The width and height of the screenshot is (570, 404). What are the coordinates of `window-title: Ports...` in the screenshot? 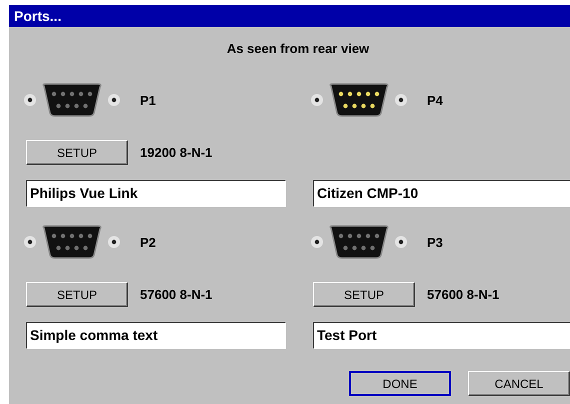 It's located at (289, 16).